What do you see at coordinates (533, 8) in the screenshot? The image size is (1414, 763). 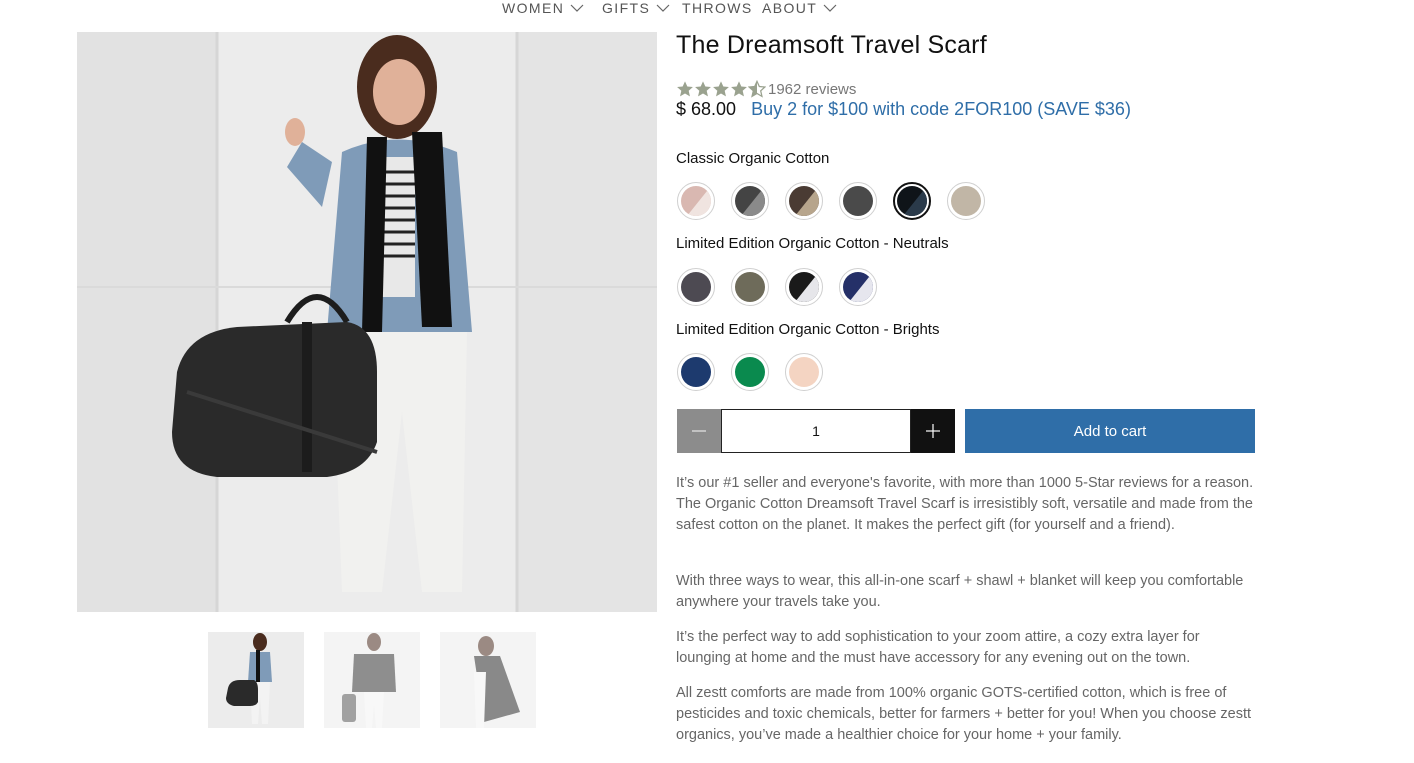 I see `nav-item-label: WOMEN` at bounding box center [533, 8].